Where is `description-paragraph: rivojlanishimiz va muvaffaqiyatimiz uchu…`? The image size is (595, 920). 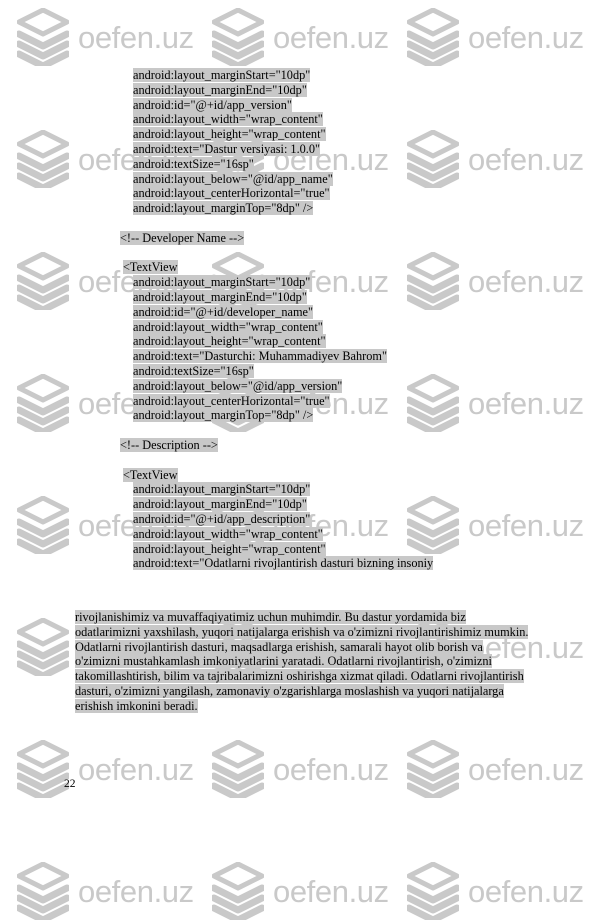
description-paragraph: rivojlanishimiz va muvaffaqiyatimiz uchu… is located at coordinates (302, 662).